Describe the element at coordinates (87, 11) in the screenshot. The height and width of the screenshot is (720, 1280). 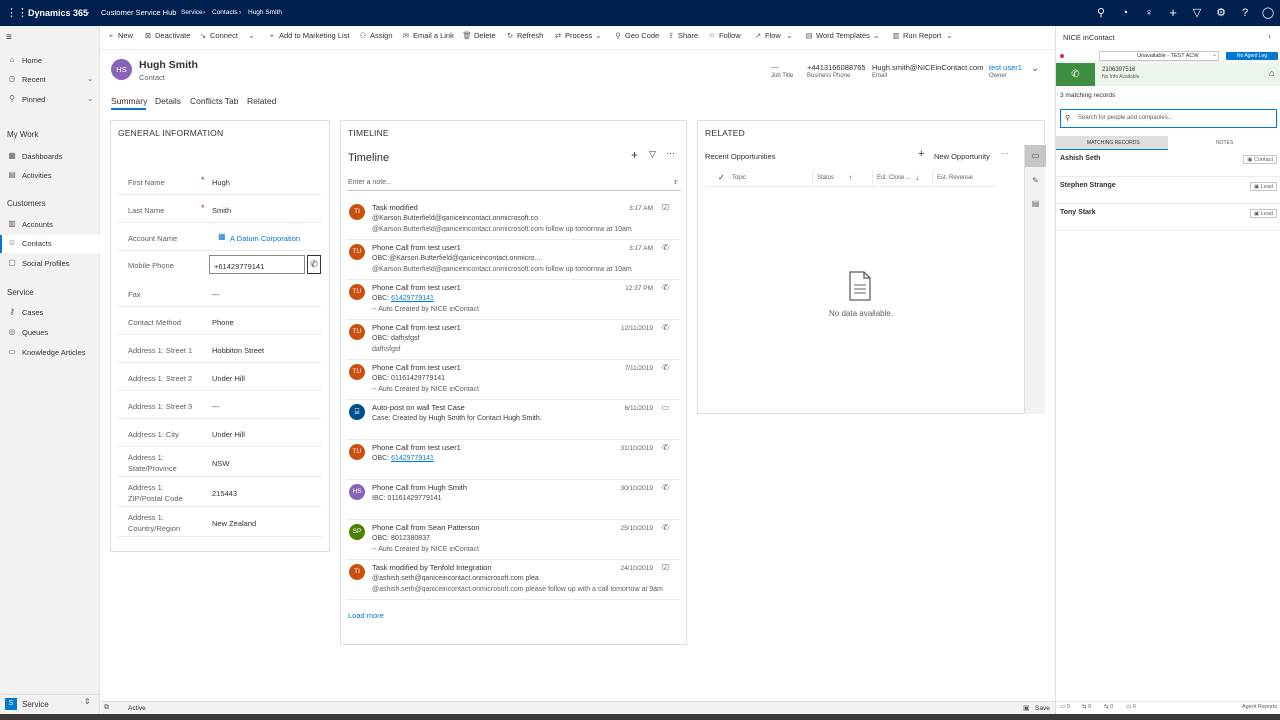
I see `app-switch-chevron-icon: ⌄` at that location.